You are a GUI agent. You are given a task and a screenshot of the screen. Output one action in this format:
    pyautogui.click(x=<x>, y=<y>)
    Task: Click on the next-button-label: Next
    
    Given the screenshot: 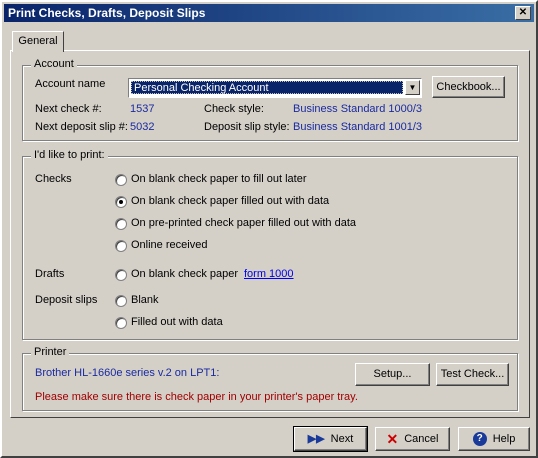 What is the action you would take?
    pyautogui.click(x=342, y=439)
    